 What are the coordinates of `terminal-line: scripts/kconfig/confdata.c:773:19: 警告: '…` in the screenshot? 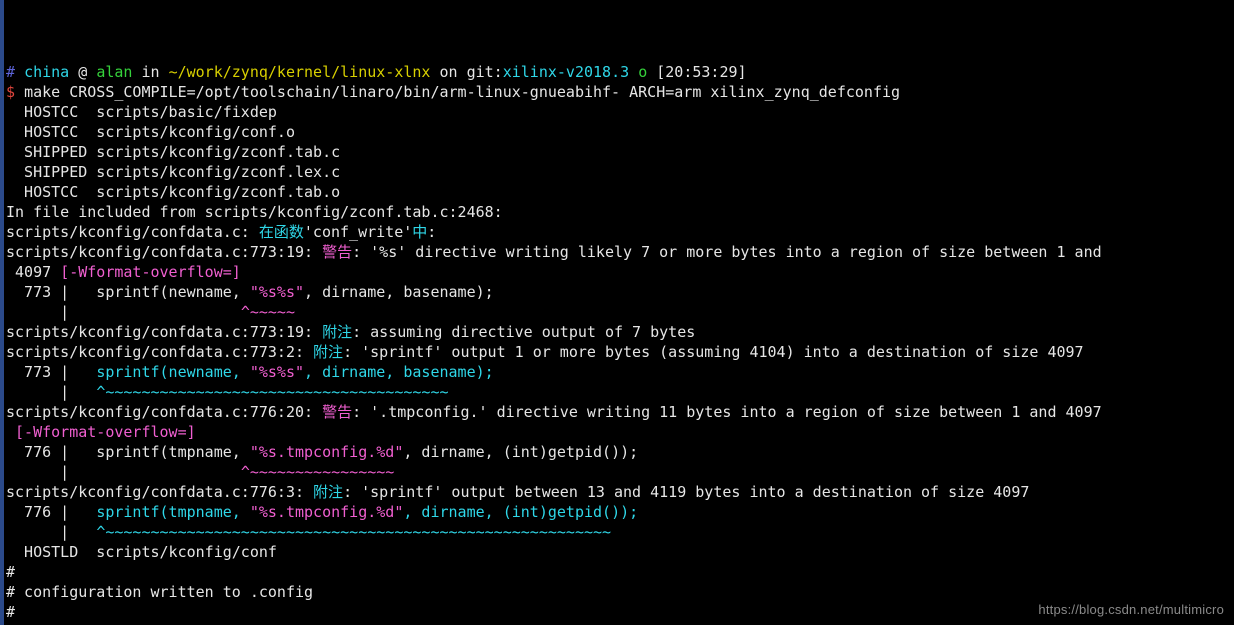 It's located at (554, 252).